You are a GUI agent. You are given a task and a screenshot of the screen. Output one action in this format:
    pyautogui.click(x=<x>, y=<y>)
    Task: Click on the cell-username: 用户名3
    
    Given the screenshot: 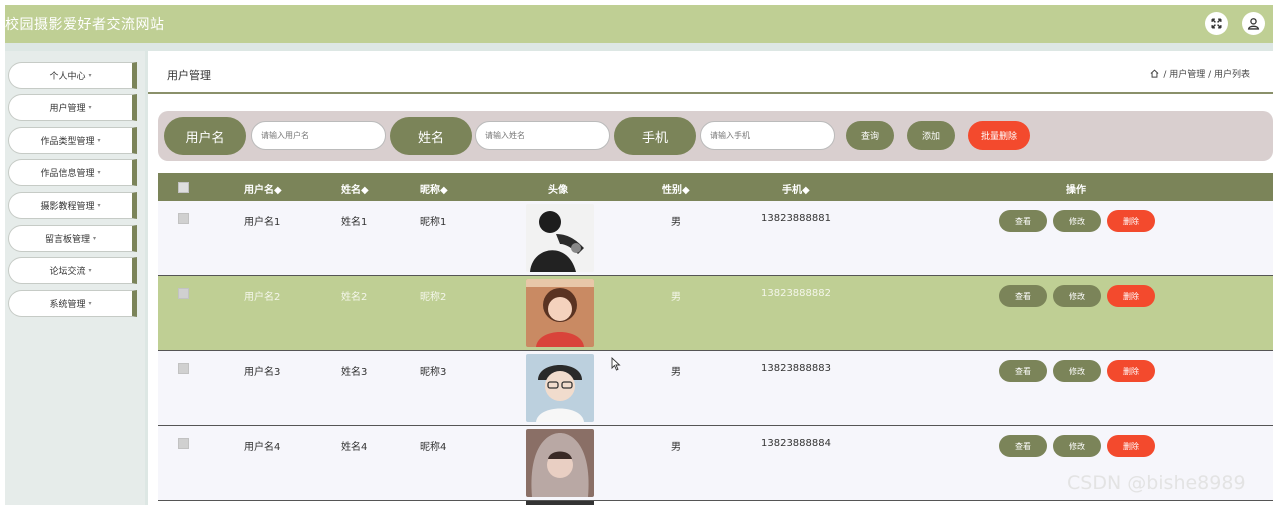 What is the action you would take?
    pyautogui.click(x=262, y=372)
    